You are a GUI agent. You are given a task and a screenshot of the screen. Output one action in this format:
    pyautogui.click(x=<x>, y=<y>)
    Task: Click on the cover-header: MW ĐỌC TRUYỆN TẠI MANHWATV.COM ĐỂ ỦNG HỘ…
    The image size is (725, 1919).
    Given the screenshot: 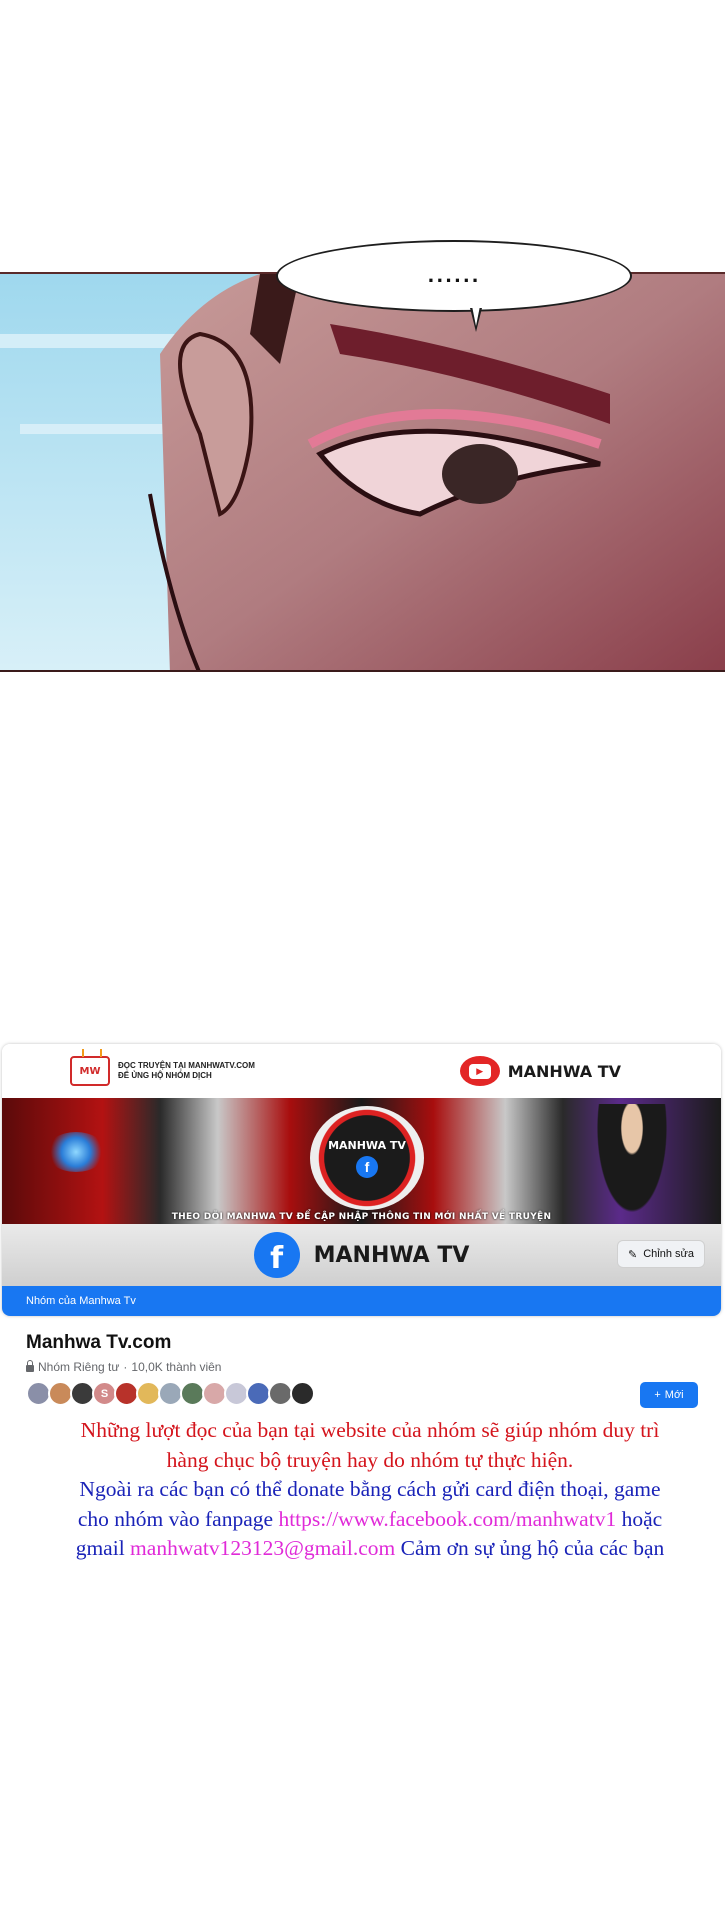 What is the action you would take?
    pyautogui.click(x=361, y=1071)
    